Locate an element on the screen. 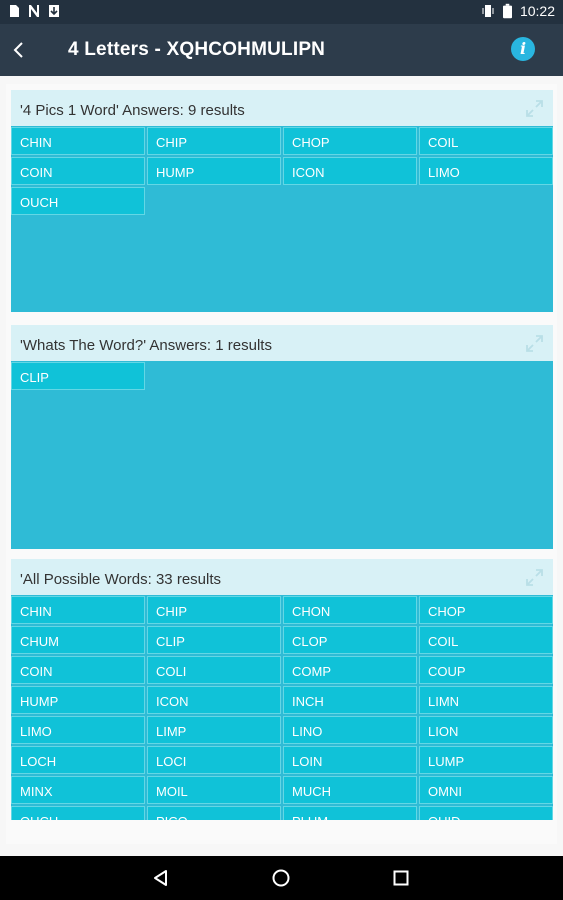 The height and width of the screenshot is (900, 563). section-header: '4 Pics 1 Word' Answers: 9 results is located at coordinates (282, 108).